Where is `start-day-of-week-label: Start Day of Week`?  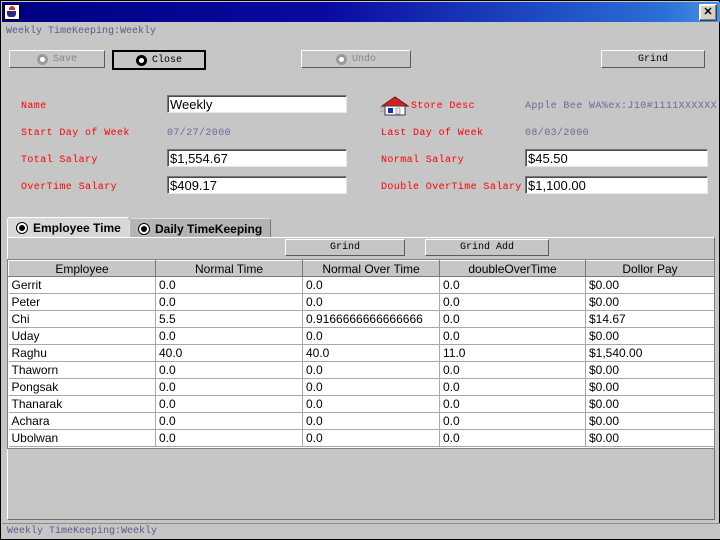
start-day-of-week-label: Start Day of Week is located at coordinates (75, 133).